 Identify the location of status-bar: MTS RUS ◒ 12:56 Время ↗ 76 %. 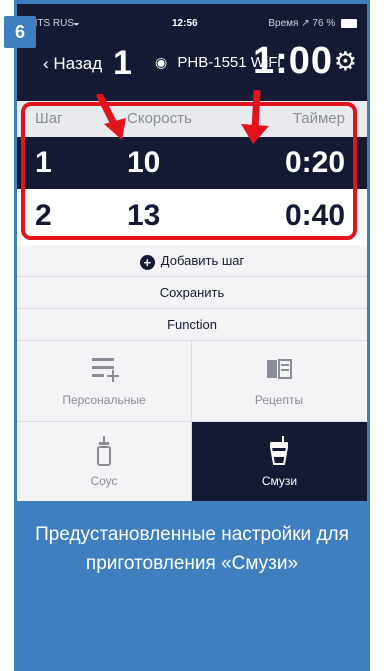
(192, 25).